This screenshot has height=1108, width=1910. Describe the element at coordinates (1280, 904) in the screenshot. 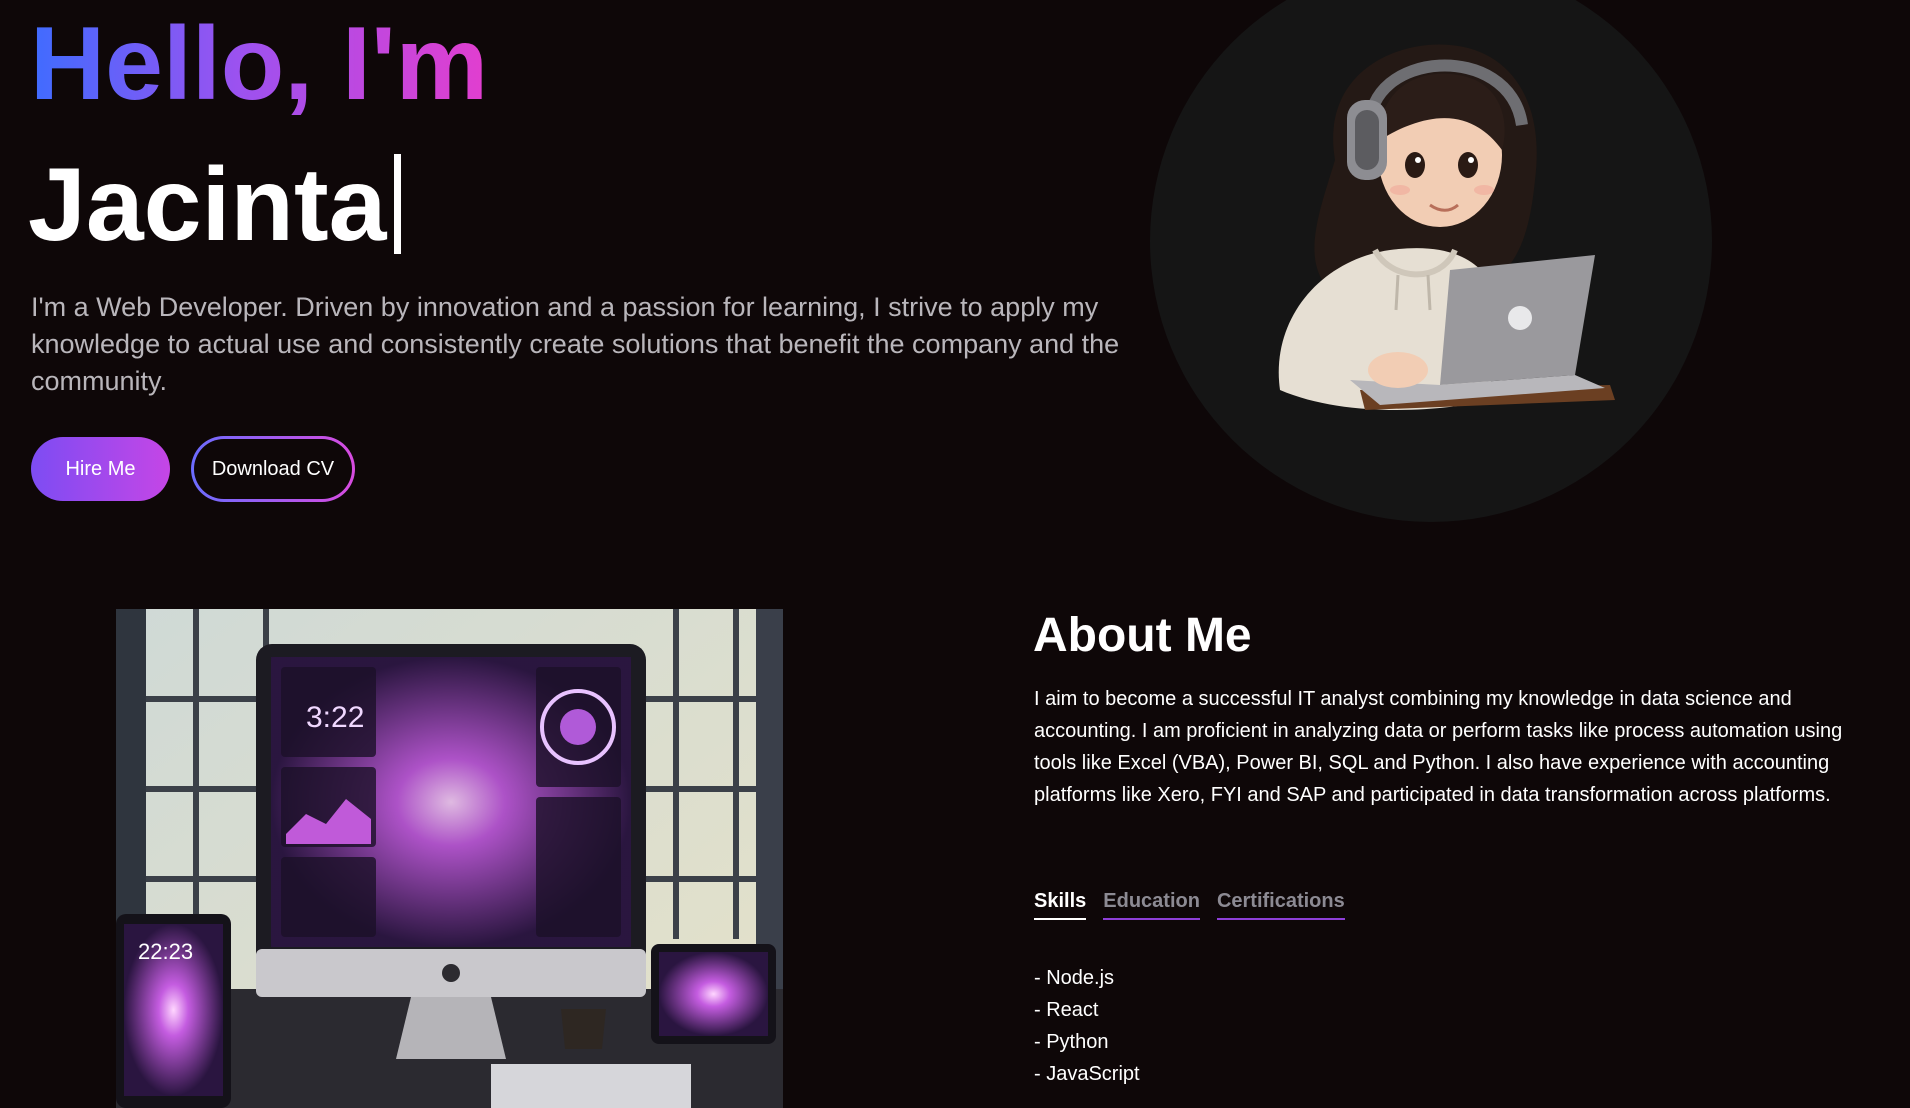

I see `tab-certifications: Certifications` at that location.